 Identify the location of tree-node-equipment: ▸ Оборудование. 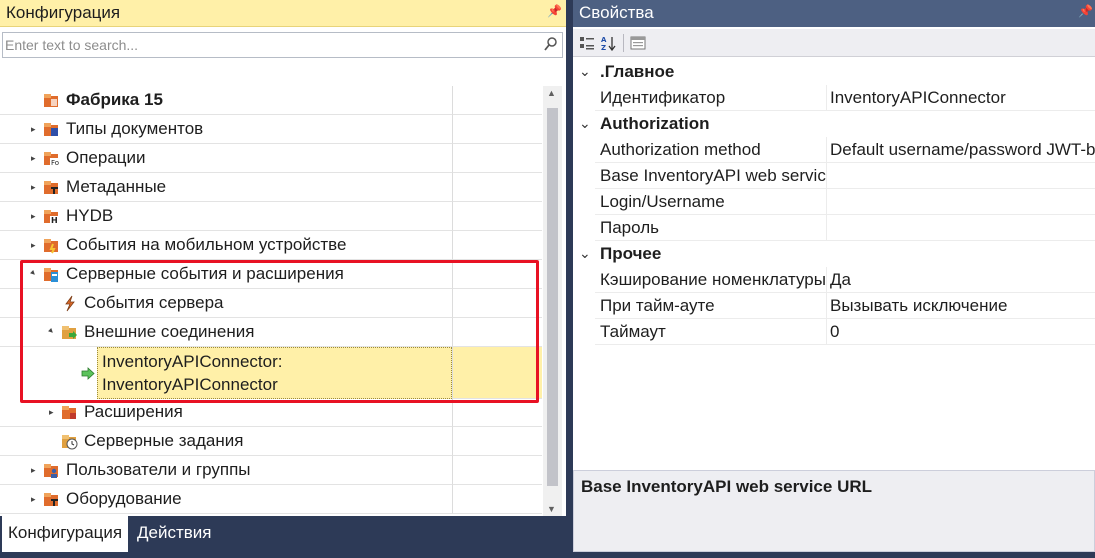
(271, 499).